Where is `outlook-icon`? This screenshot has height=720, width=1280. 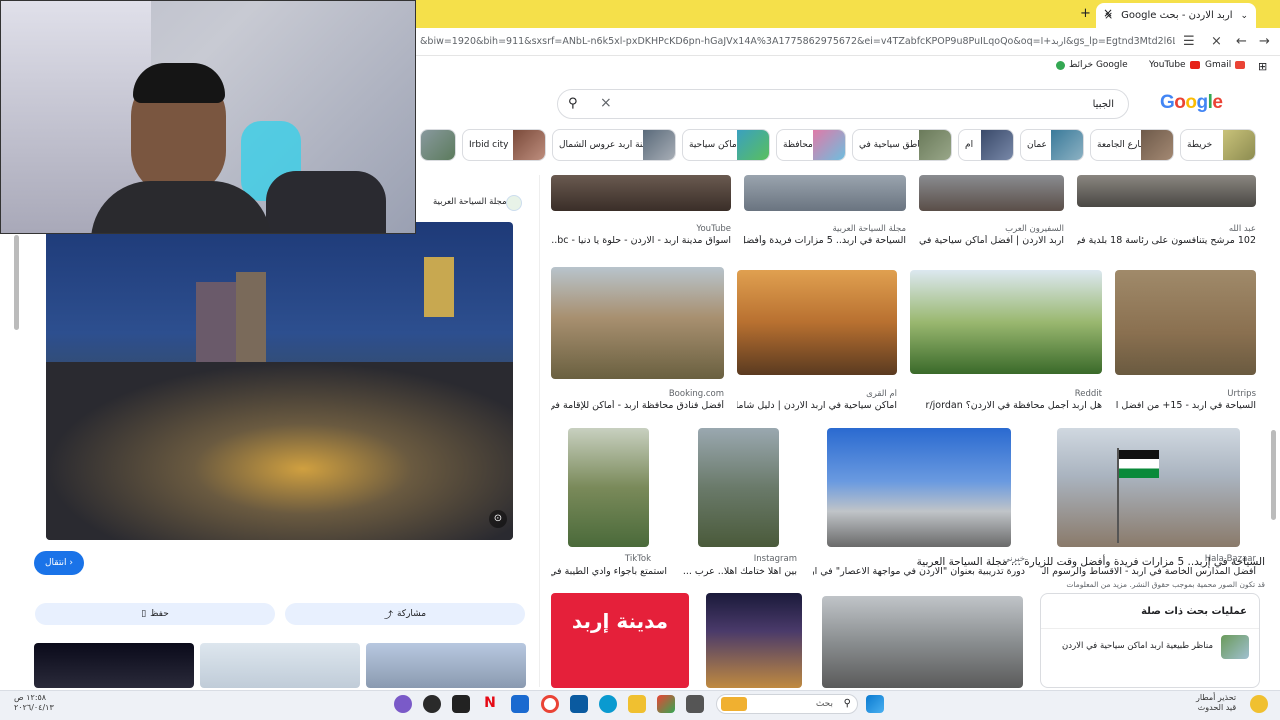 outlook-icon is located at coordinates (520, 704).